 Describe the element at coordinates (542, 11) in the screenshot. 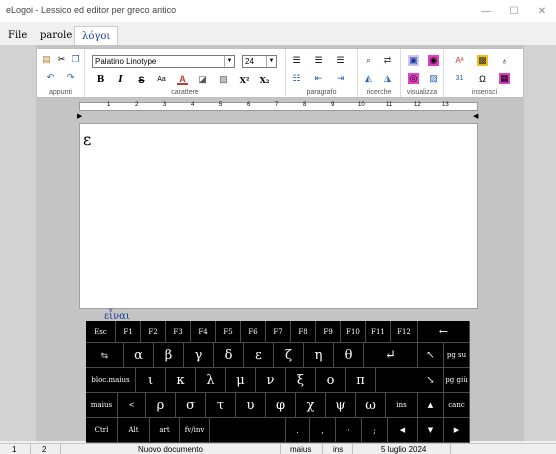

I see `close-icon: ✕` at that location.